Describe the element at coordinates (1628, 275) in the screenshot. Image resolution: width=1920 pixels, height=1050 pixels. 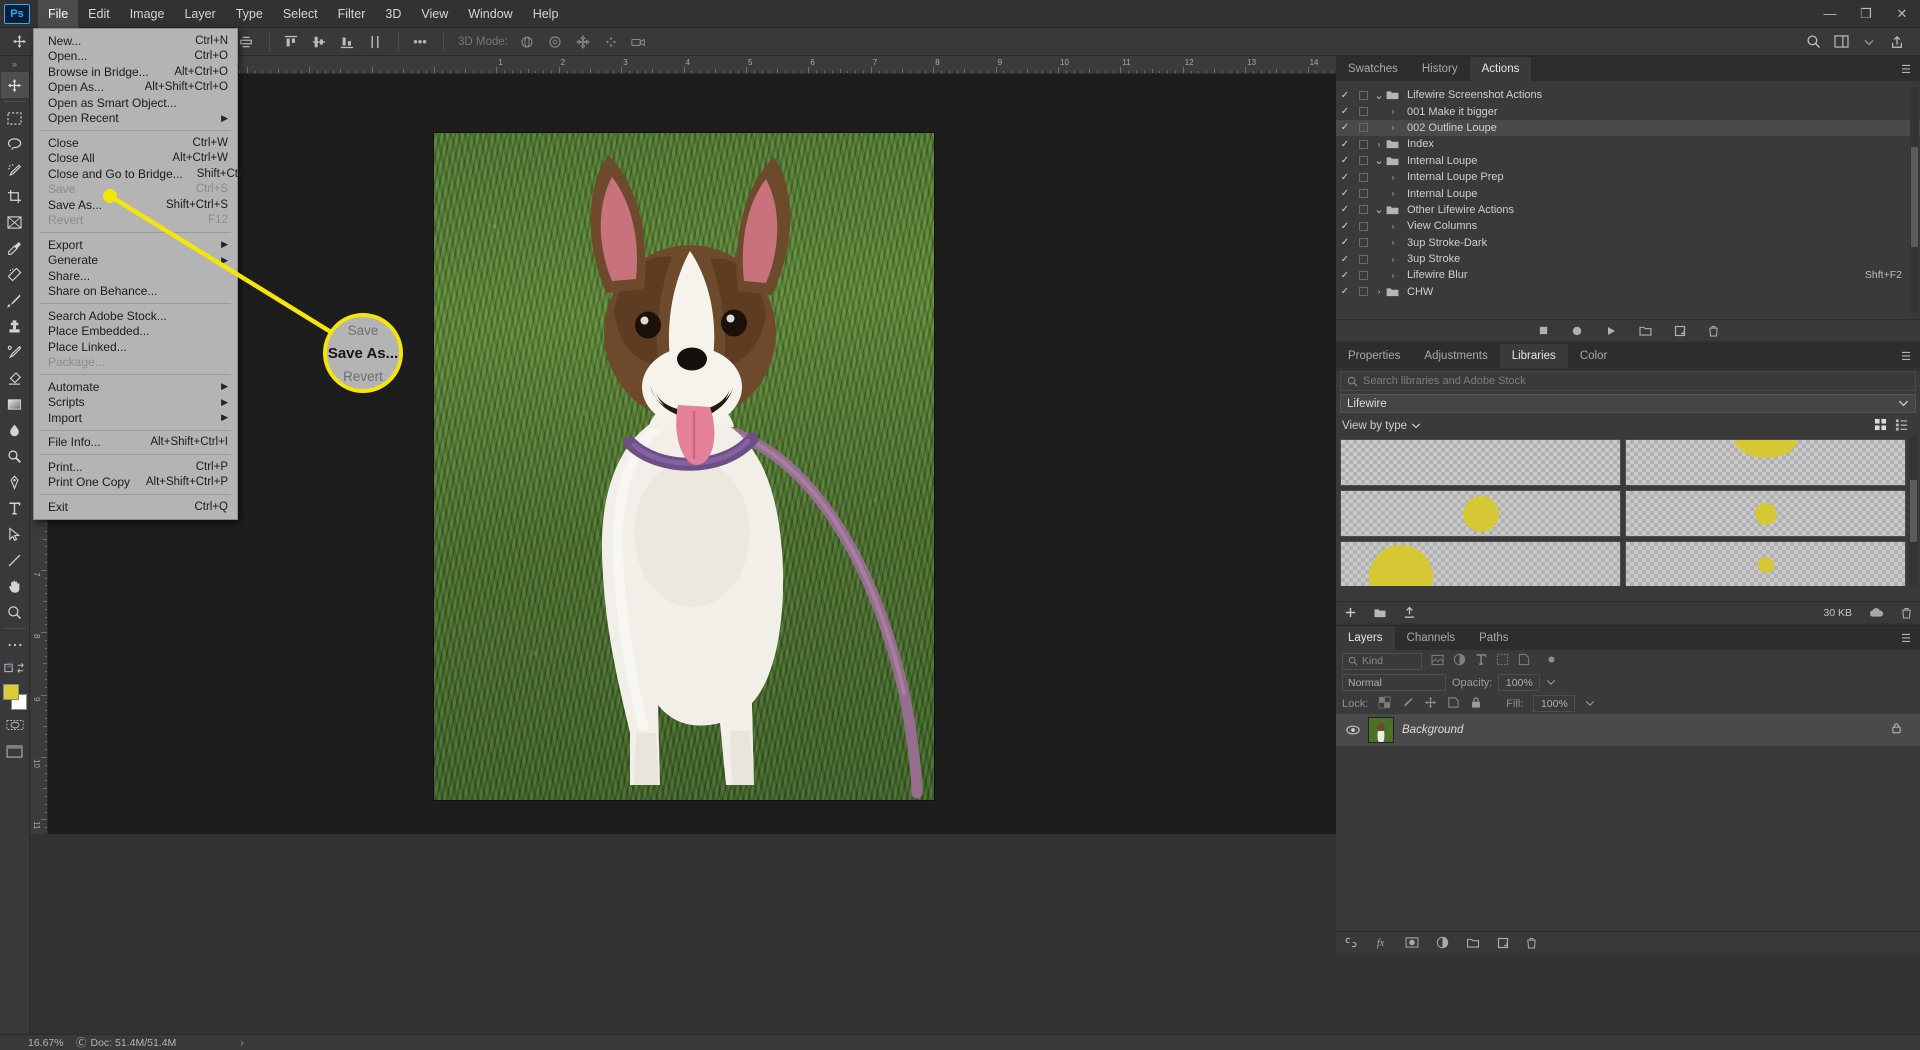
I see `action-row: ✓ › Lifewire Blur Shft+F2` at that location.